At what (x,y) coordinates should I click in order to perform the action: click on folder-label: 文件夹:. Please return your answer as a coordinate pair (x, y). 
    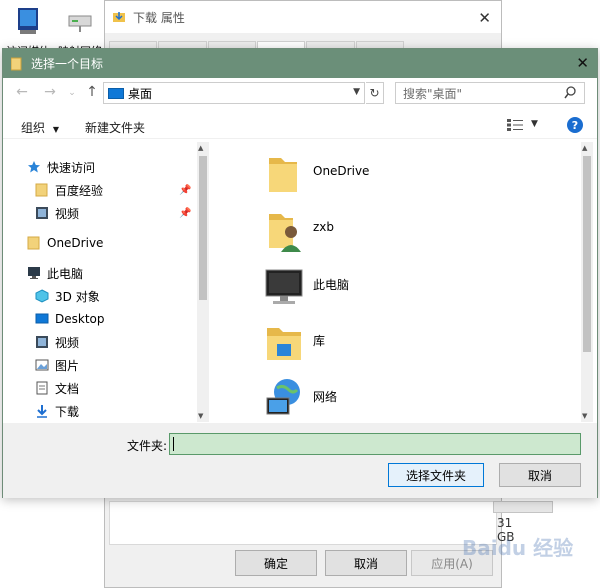
    Looking at the image, I should click on (147, 446).